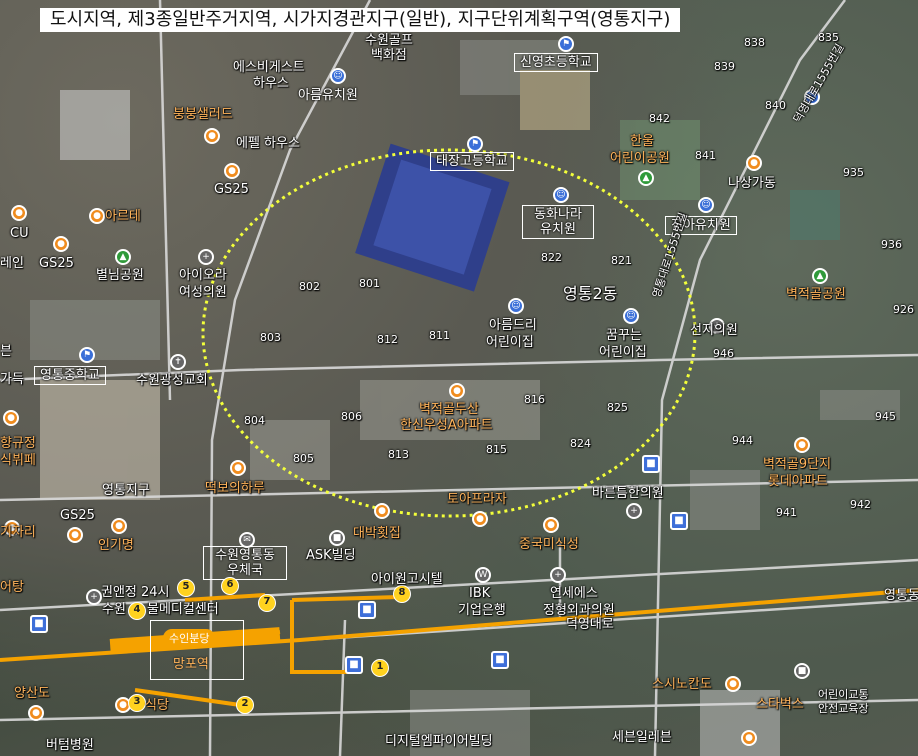 The width and height of the screenshot is (918, 756). I want to click on label-donghwa-kindergarten: 동화나라 유치원, so click(558, 222).